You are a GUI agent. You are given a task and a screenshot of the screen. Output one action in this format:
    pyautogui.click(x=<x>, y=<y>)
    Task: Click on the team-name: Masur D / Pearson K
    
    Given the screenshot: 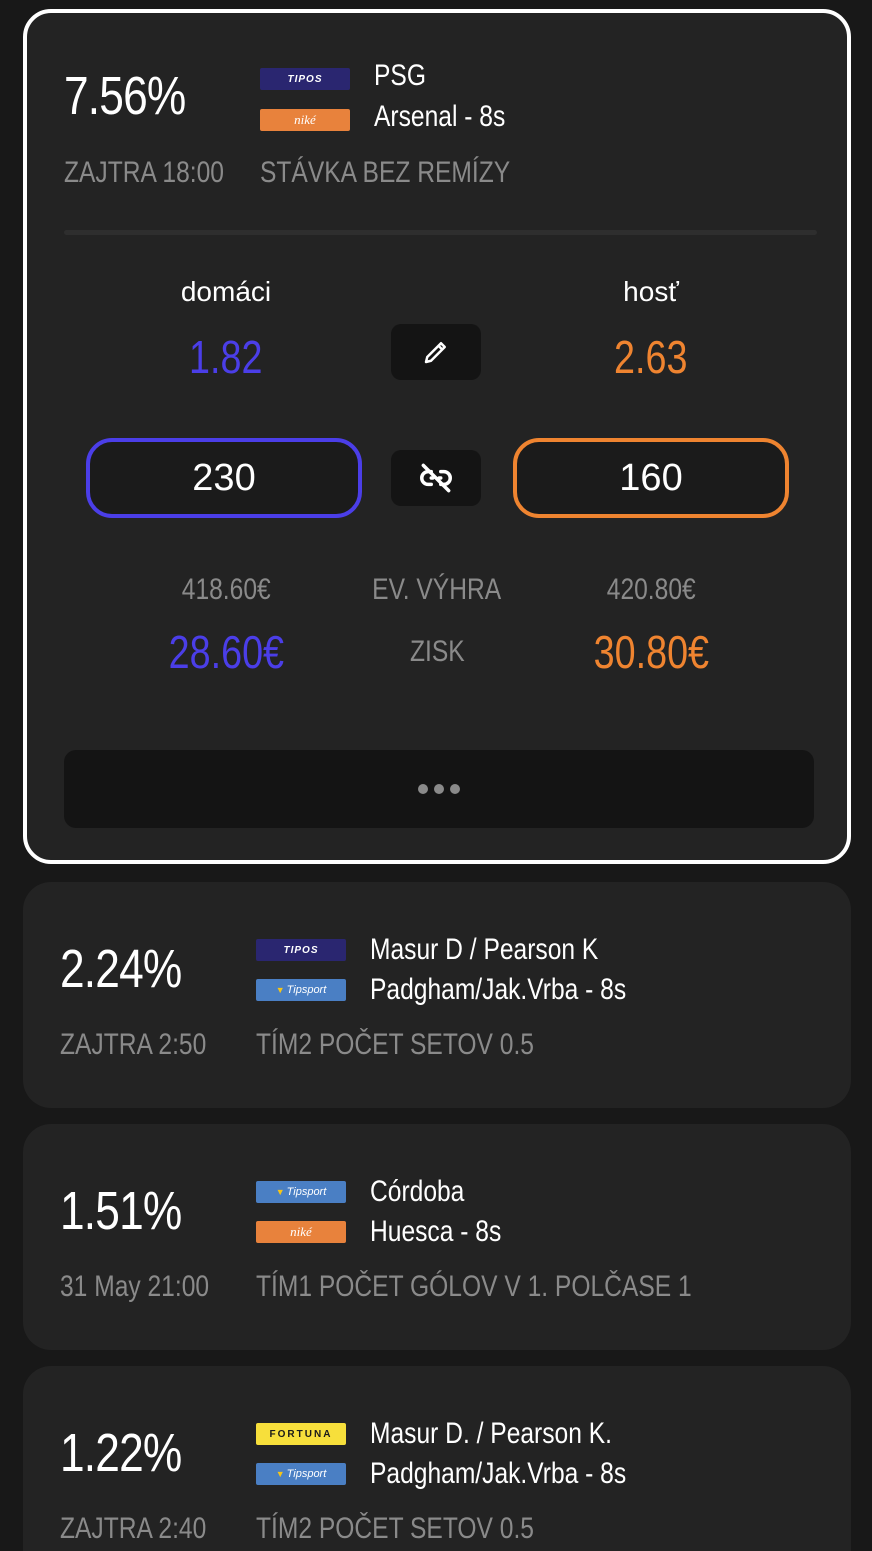 What is the action you would take?
    pyautogui.click(x=484, y=949)
    